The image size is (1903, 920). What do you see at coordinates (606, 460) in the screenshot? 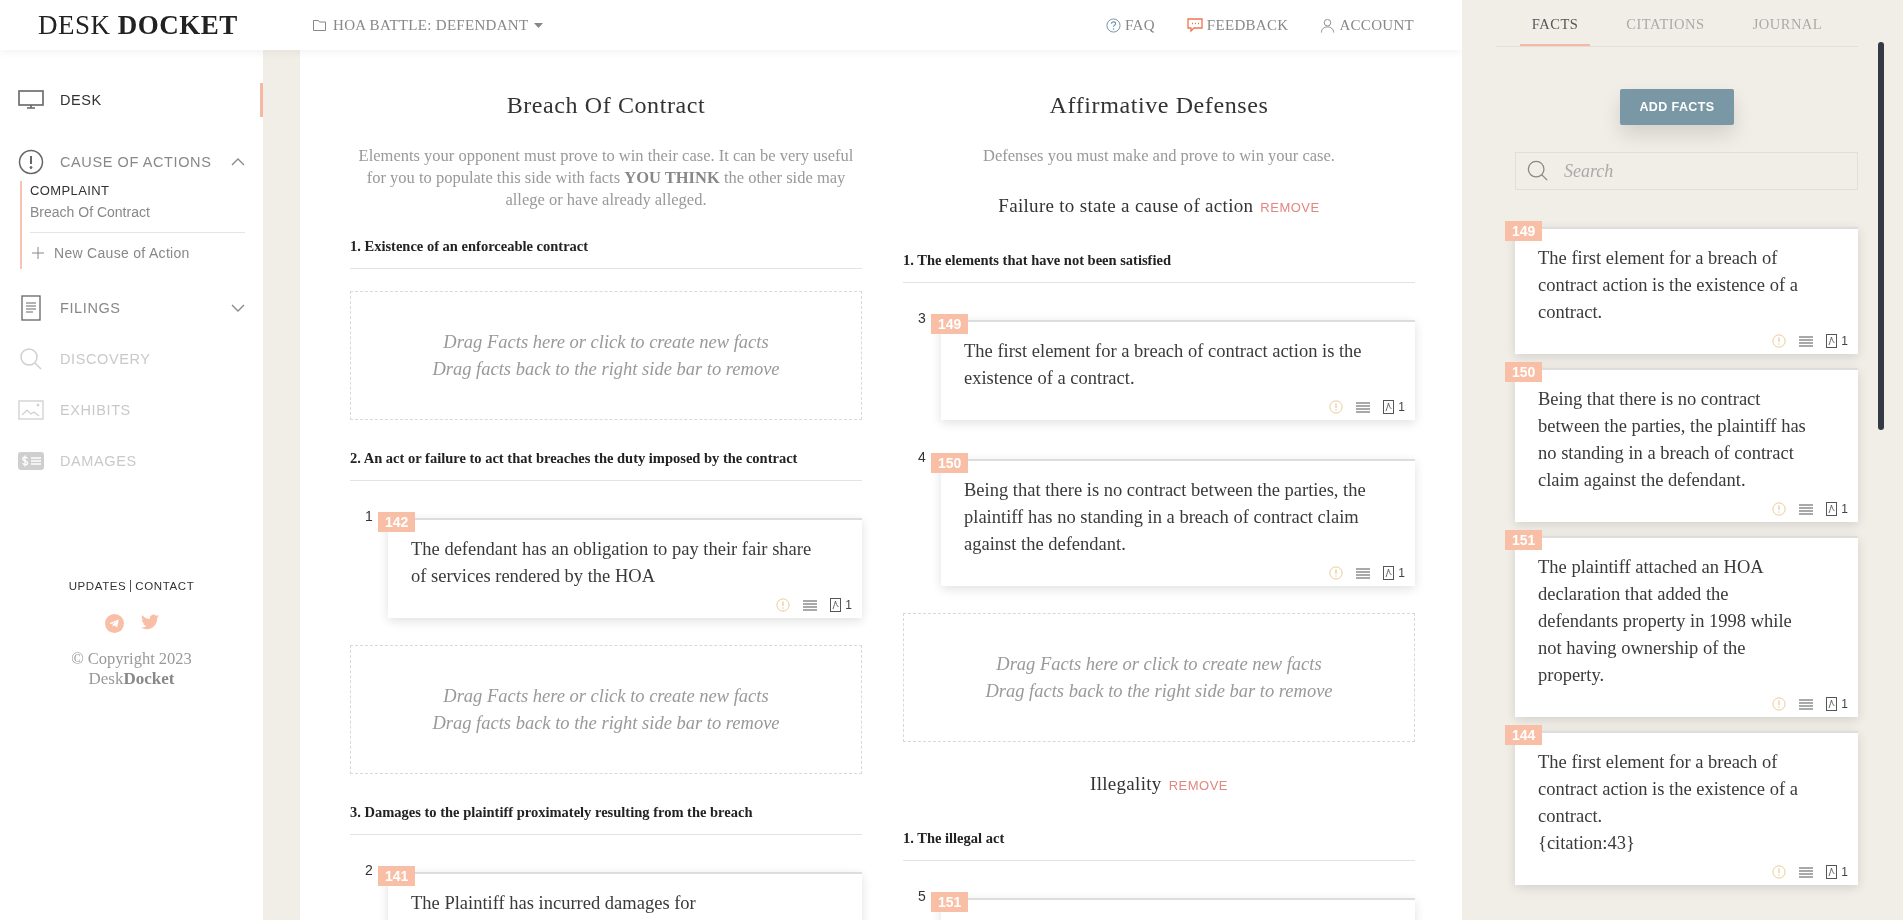
I see `element-title: 2. An act or failure to act that breaches the duty imposed by the contract` at bounding box center [606, 460].